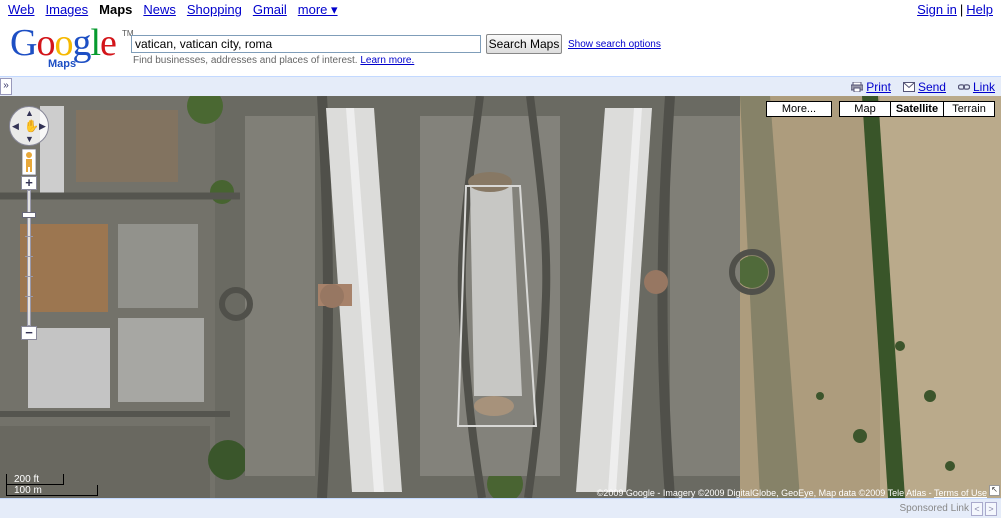 This screenshot has height=518, width=1001. I want to click on map-type-map-button: Map, so click(865, 109).